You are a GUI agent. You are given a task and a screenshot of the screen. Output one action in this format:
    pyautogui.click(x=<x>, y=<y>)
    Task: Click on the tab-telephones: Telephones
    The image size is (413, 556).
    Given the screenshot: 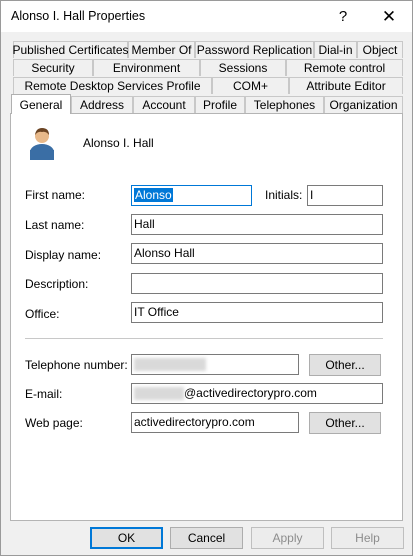 What is the action you would take?
    pyautogui.click(x=284, y=104)
    